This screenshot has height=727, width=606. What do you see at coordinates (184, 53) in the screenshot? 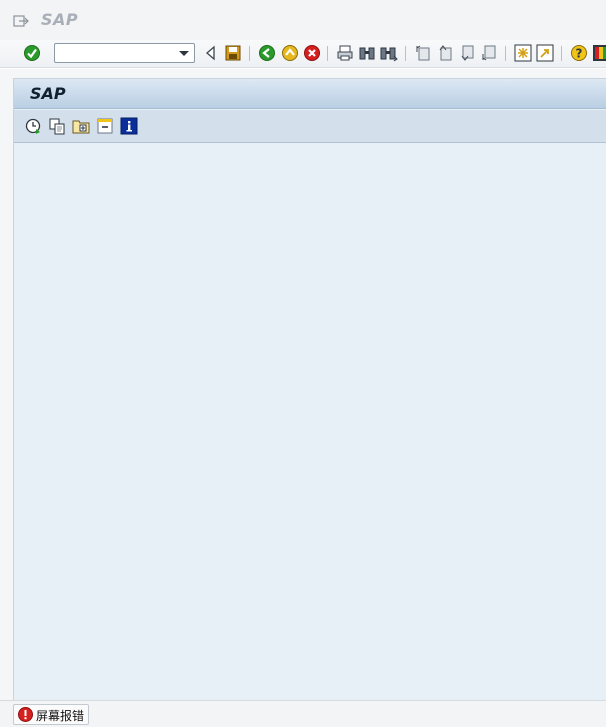
I see `command-dropdown-icon` at bounding box center [184, 53].